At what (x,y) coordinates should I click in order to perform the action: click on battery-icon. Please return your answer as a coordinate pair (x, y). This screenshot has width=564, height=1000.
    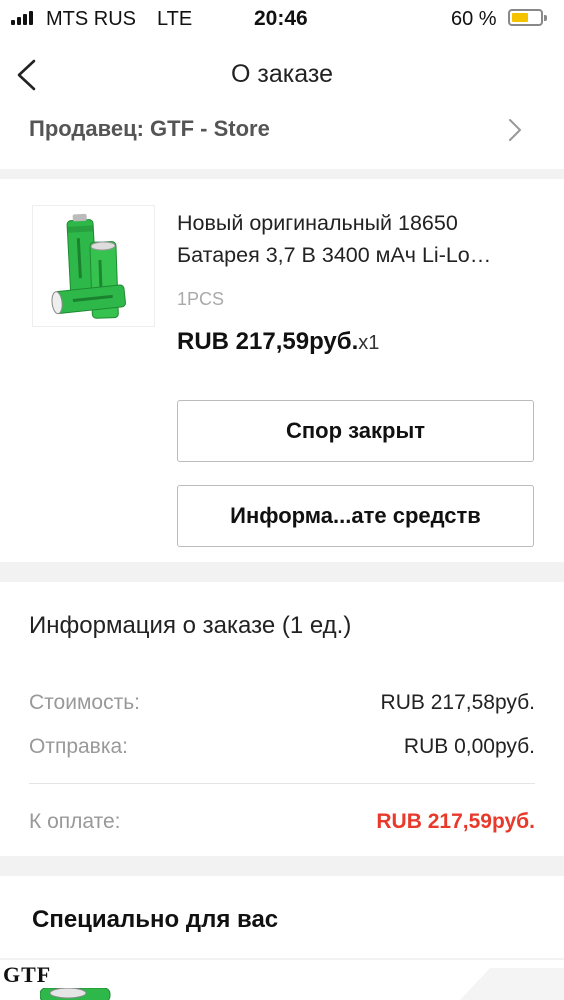
    Looking at the image, I should click on (527, 17).